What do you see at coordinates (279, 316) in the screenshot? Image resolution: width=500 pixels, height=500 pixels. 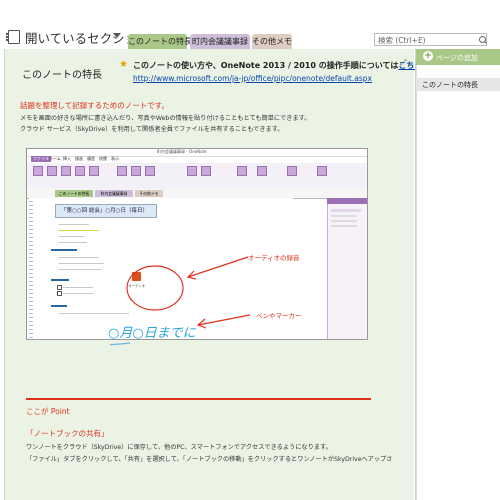 I see `annotation-pen: ペンやマーカー` at bounding box center [279, 316].